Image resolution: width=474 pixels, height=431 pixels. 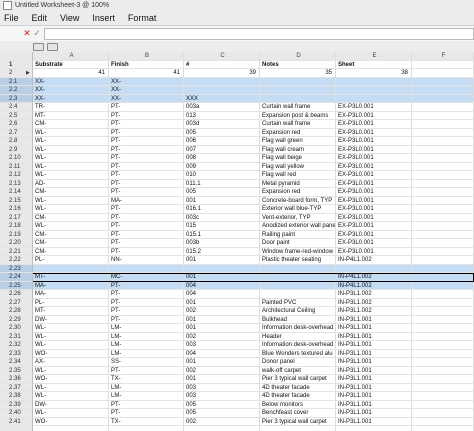 I want to click on cell-e: 38, so click(x=374, y=73).